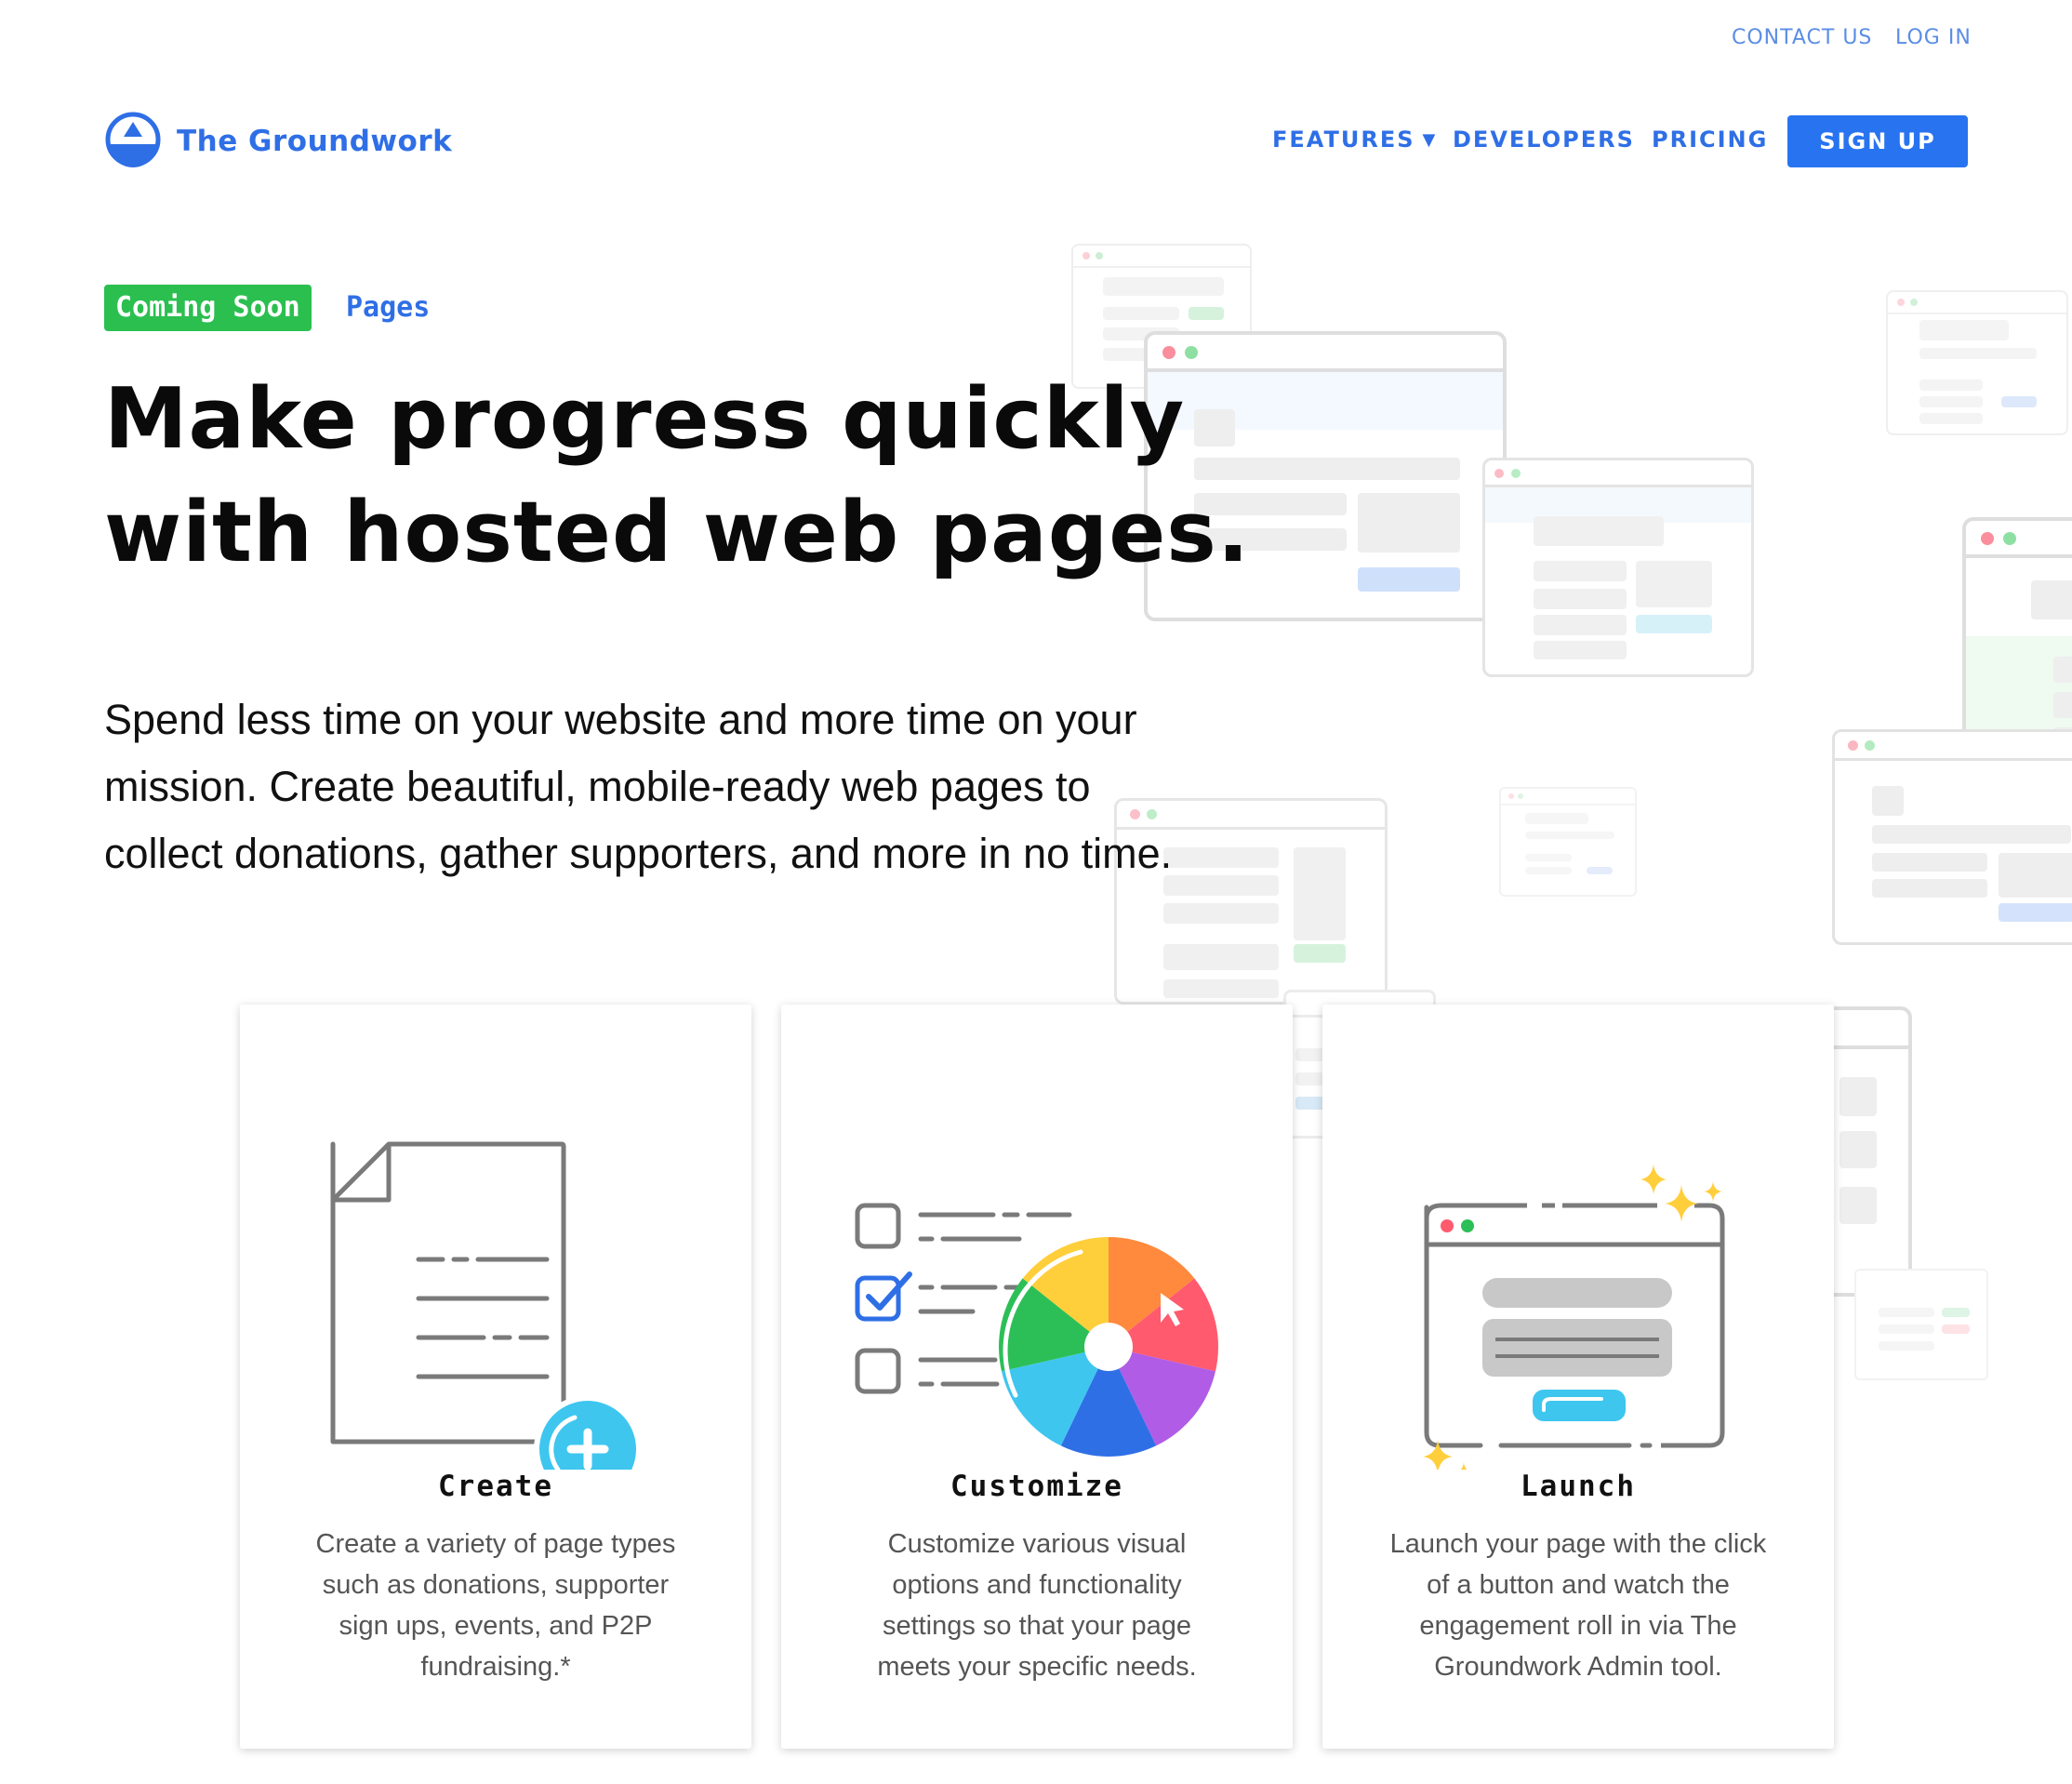  What do you see at coordinates (1037, 1585) in the screenshot?
I see `card-description-line: options and functionality` at bounding box center [1037, 1585].